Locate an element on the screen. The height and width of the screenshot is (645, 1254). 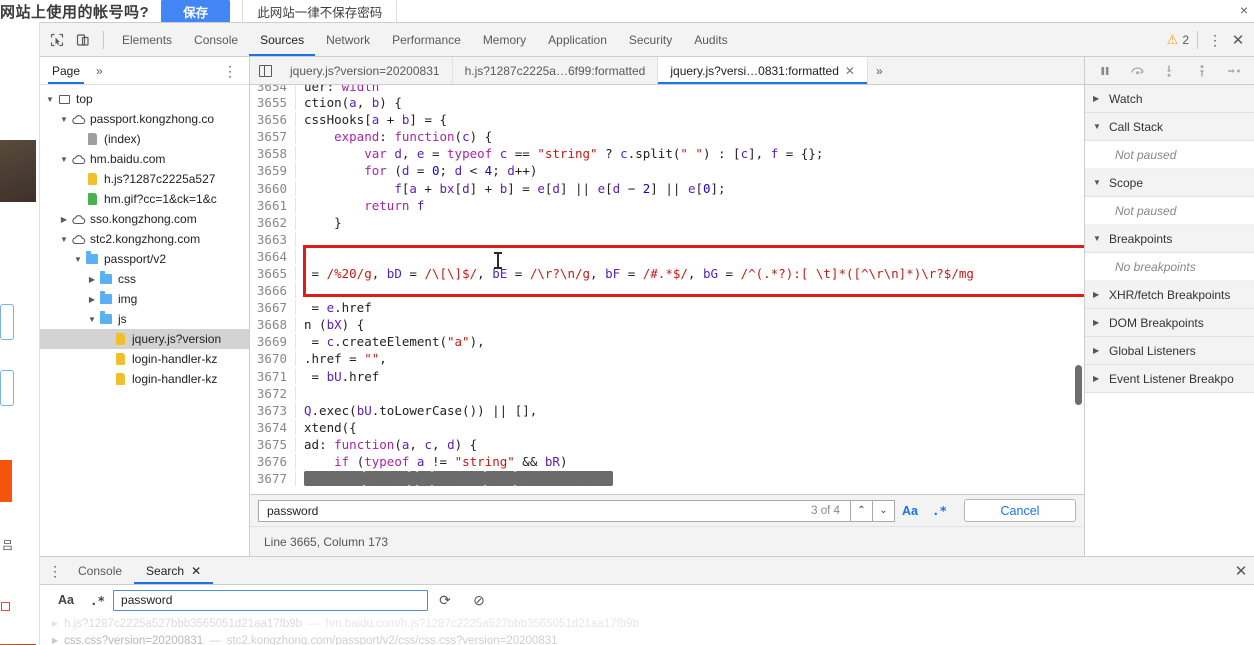
page-login-button-edge is located at coordinates (6, 481).